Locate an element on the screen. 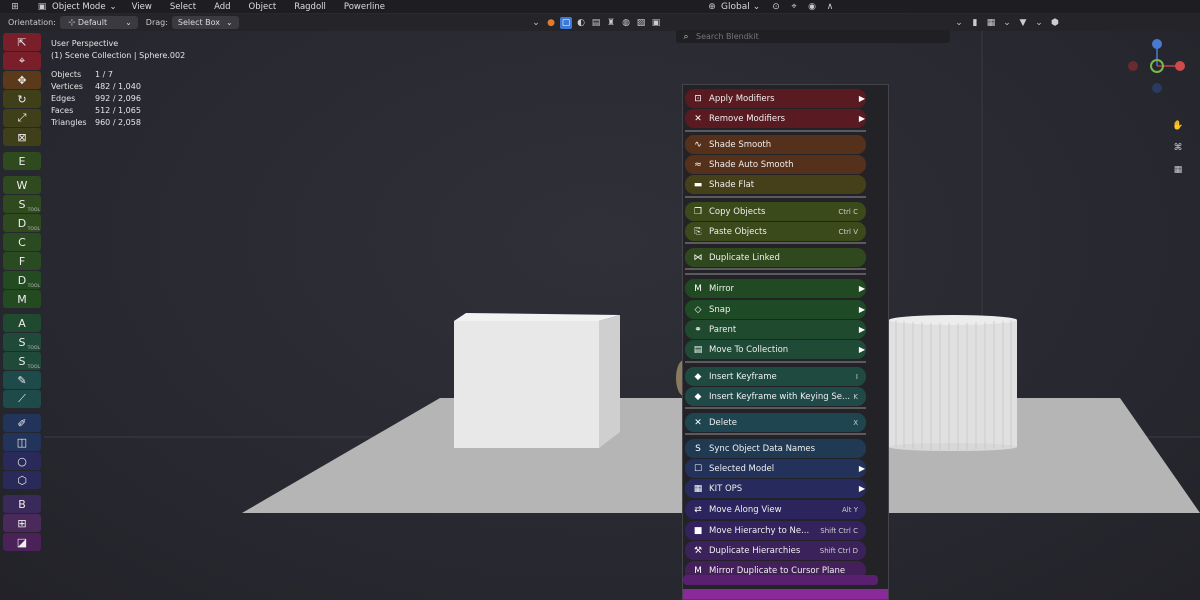 This screenshot has height=600, width=1200. tool-button-box: ◫ is located at coordinates (22, 442).